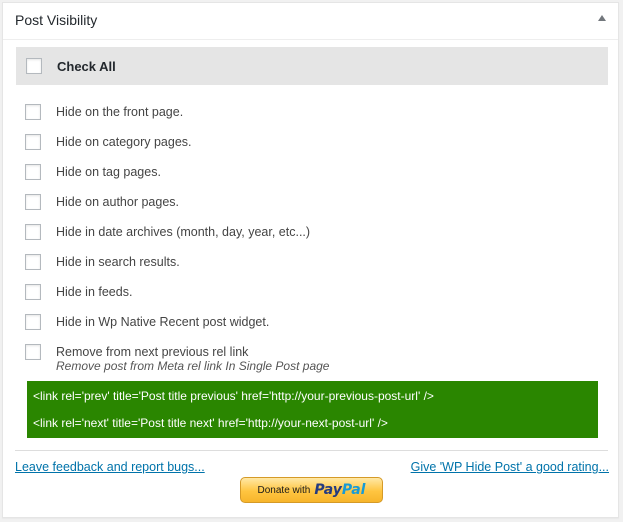 The image size is (623, 522). I want to click on option-hide-search-results: Hide in search results., so click(167, 262).